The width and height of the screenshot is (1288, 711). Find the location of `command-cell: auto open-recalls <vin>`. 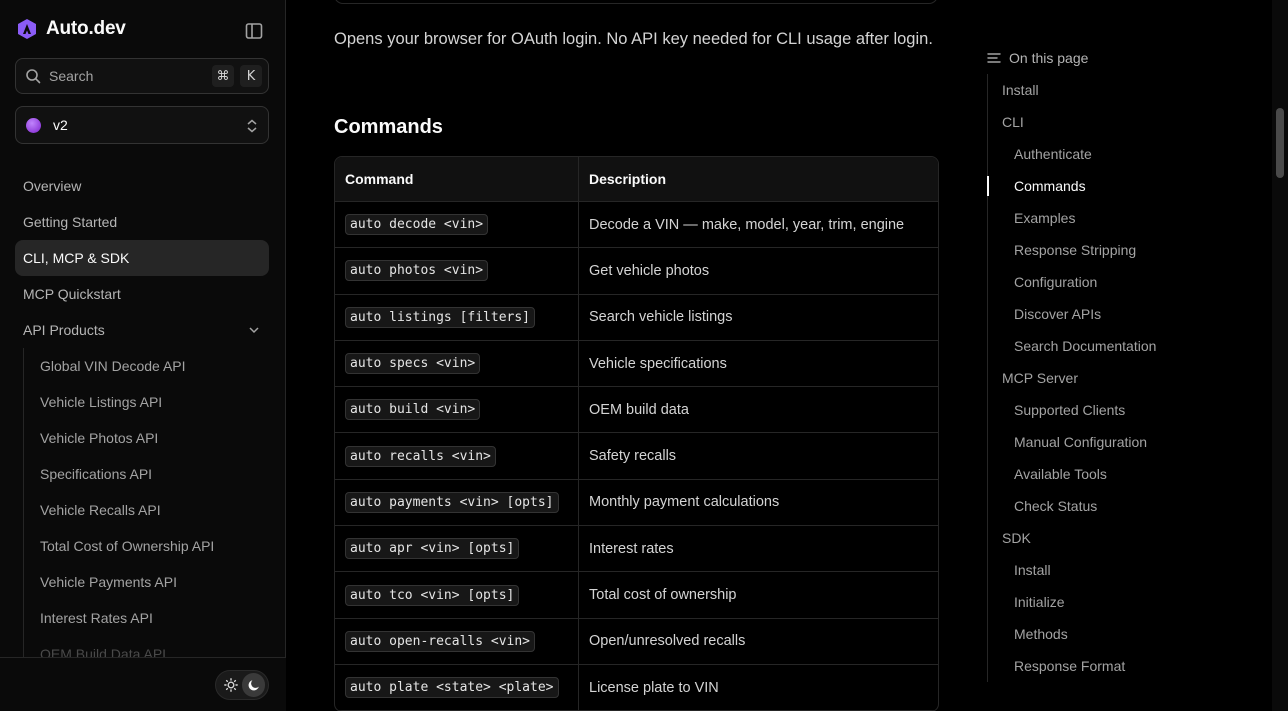

command-cell: auto open-recalls <vin> is located at coordinates (457, 641).